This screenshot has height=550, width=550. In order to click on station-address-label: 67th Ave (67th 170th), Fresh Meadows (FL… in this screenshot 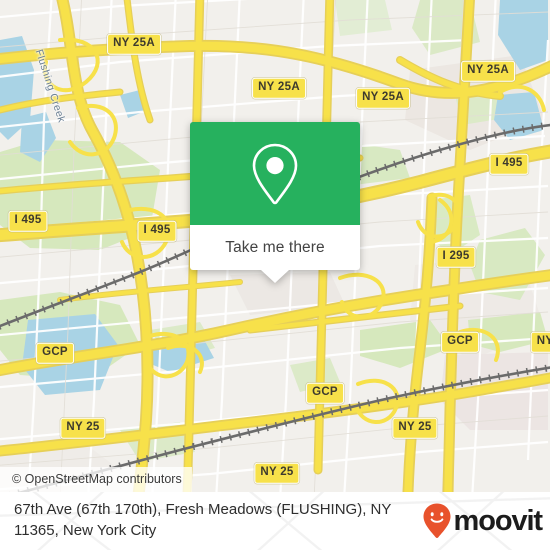, I will do `click(203, 520)`.